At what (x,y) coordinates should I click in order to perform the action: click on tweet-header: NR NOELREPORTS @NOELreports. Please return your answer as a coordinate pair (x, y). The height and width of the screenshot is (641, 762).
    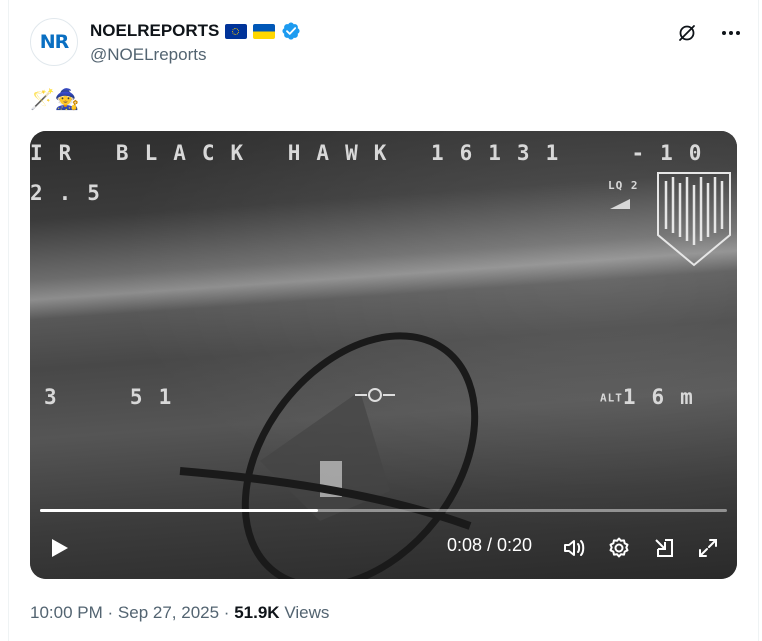
    Looking at the image, I should click on (386, 44).